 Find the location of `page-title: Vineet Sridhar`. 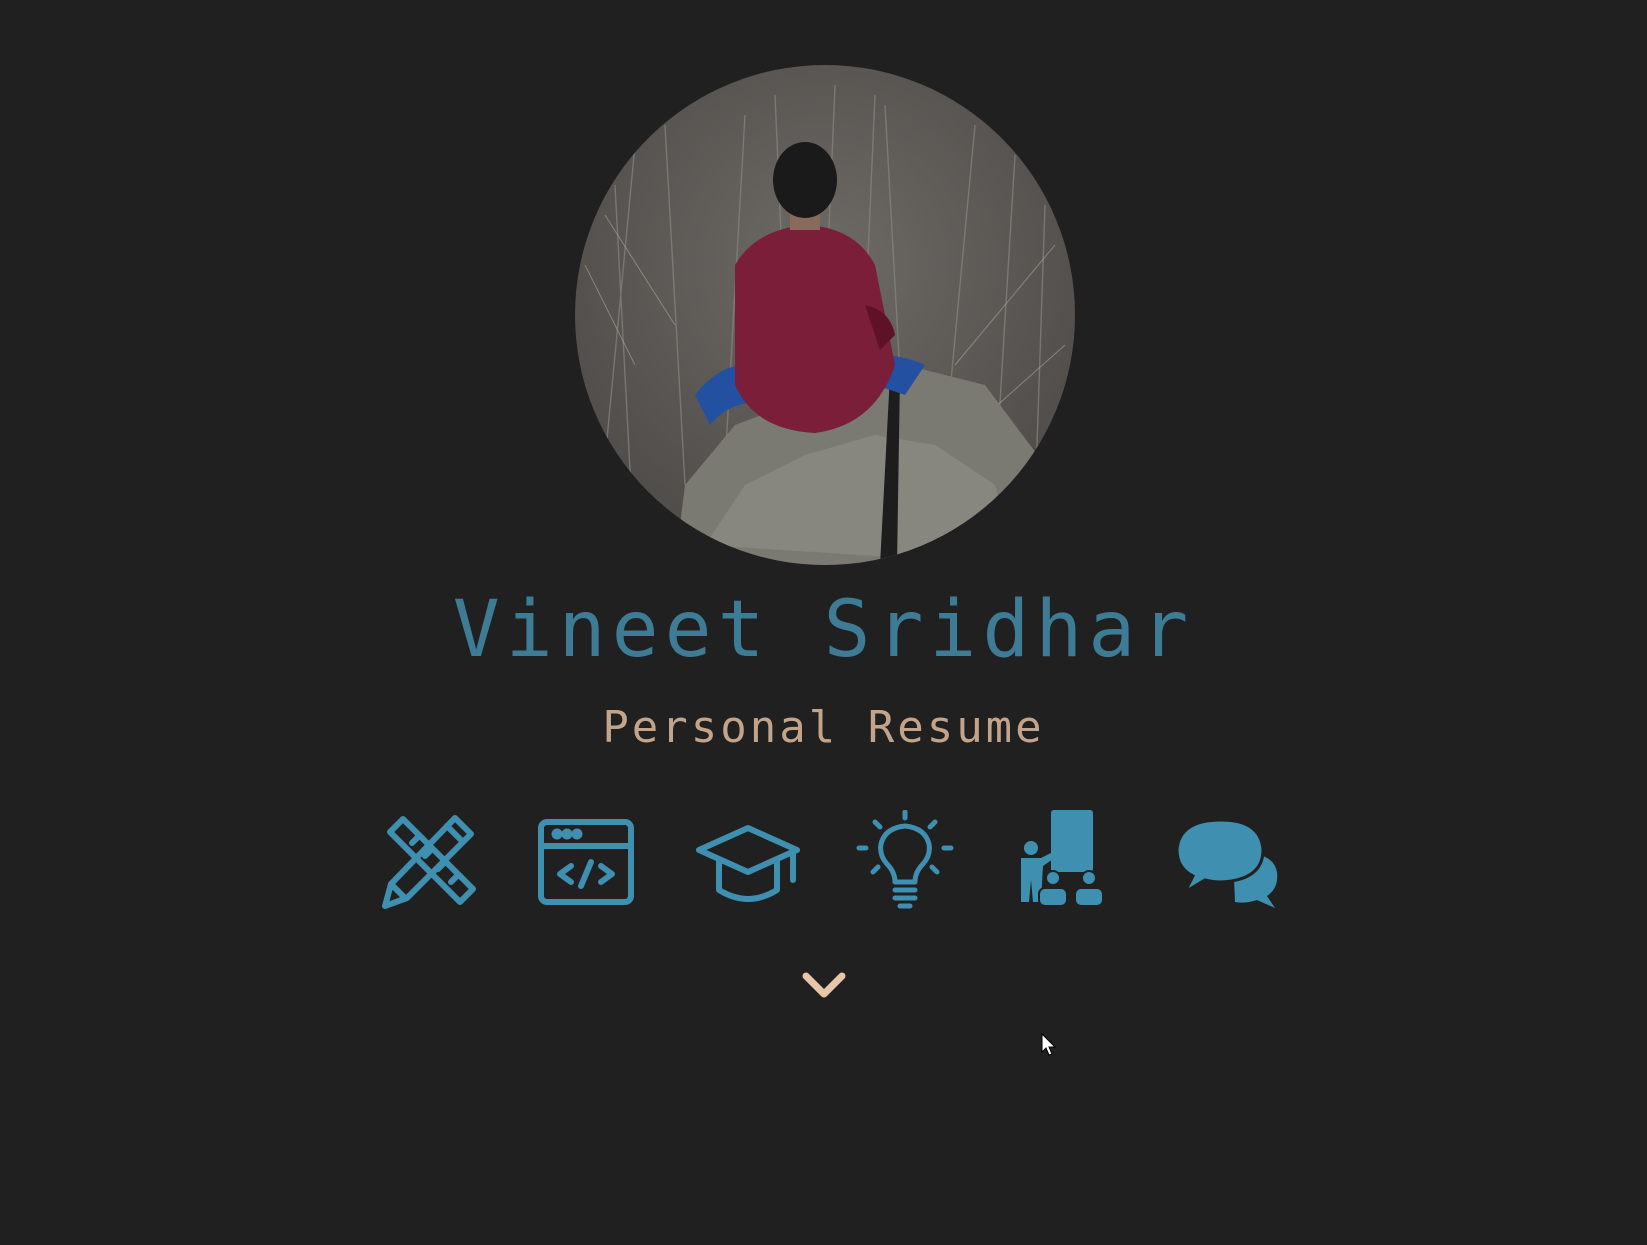

page-title: Vineet Sridhar is located at coordinates (823, 630).